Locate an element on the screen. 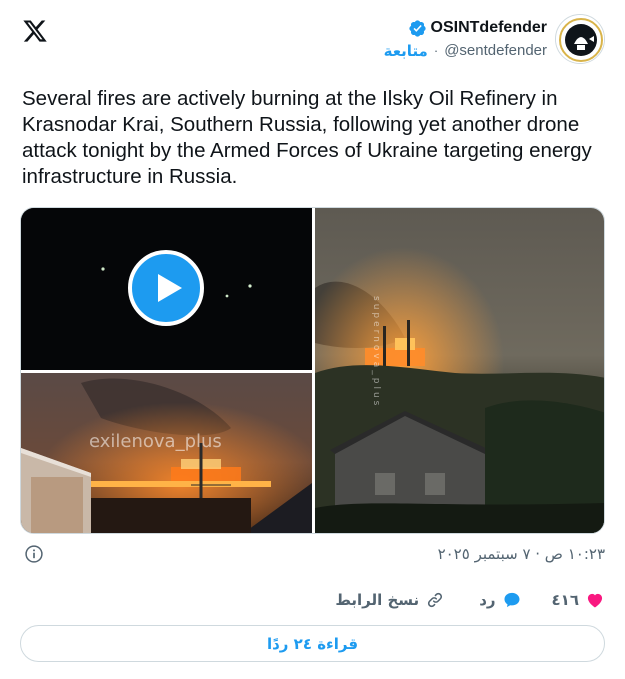 The width and height of the screenshot is (625, 679). play-button-icon is located at coordinates (166, 288).